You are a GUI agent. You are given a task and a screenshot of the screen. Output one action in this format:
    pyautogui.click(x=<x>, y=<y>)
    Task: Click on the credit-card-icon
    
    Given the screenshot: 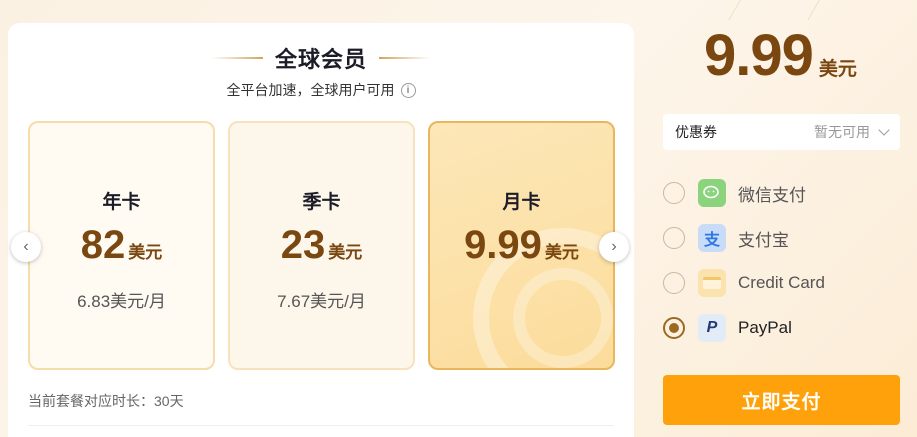 What is the action you would take?
    pyautogui.click(x=712, y=283)
    